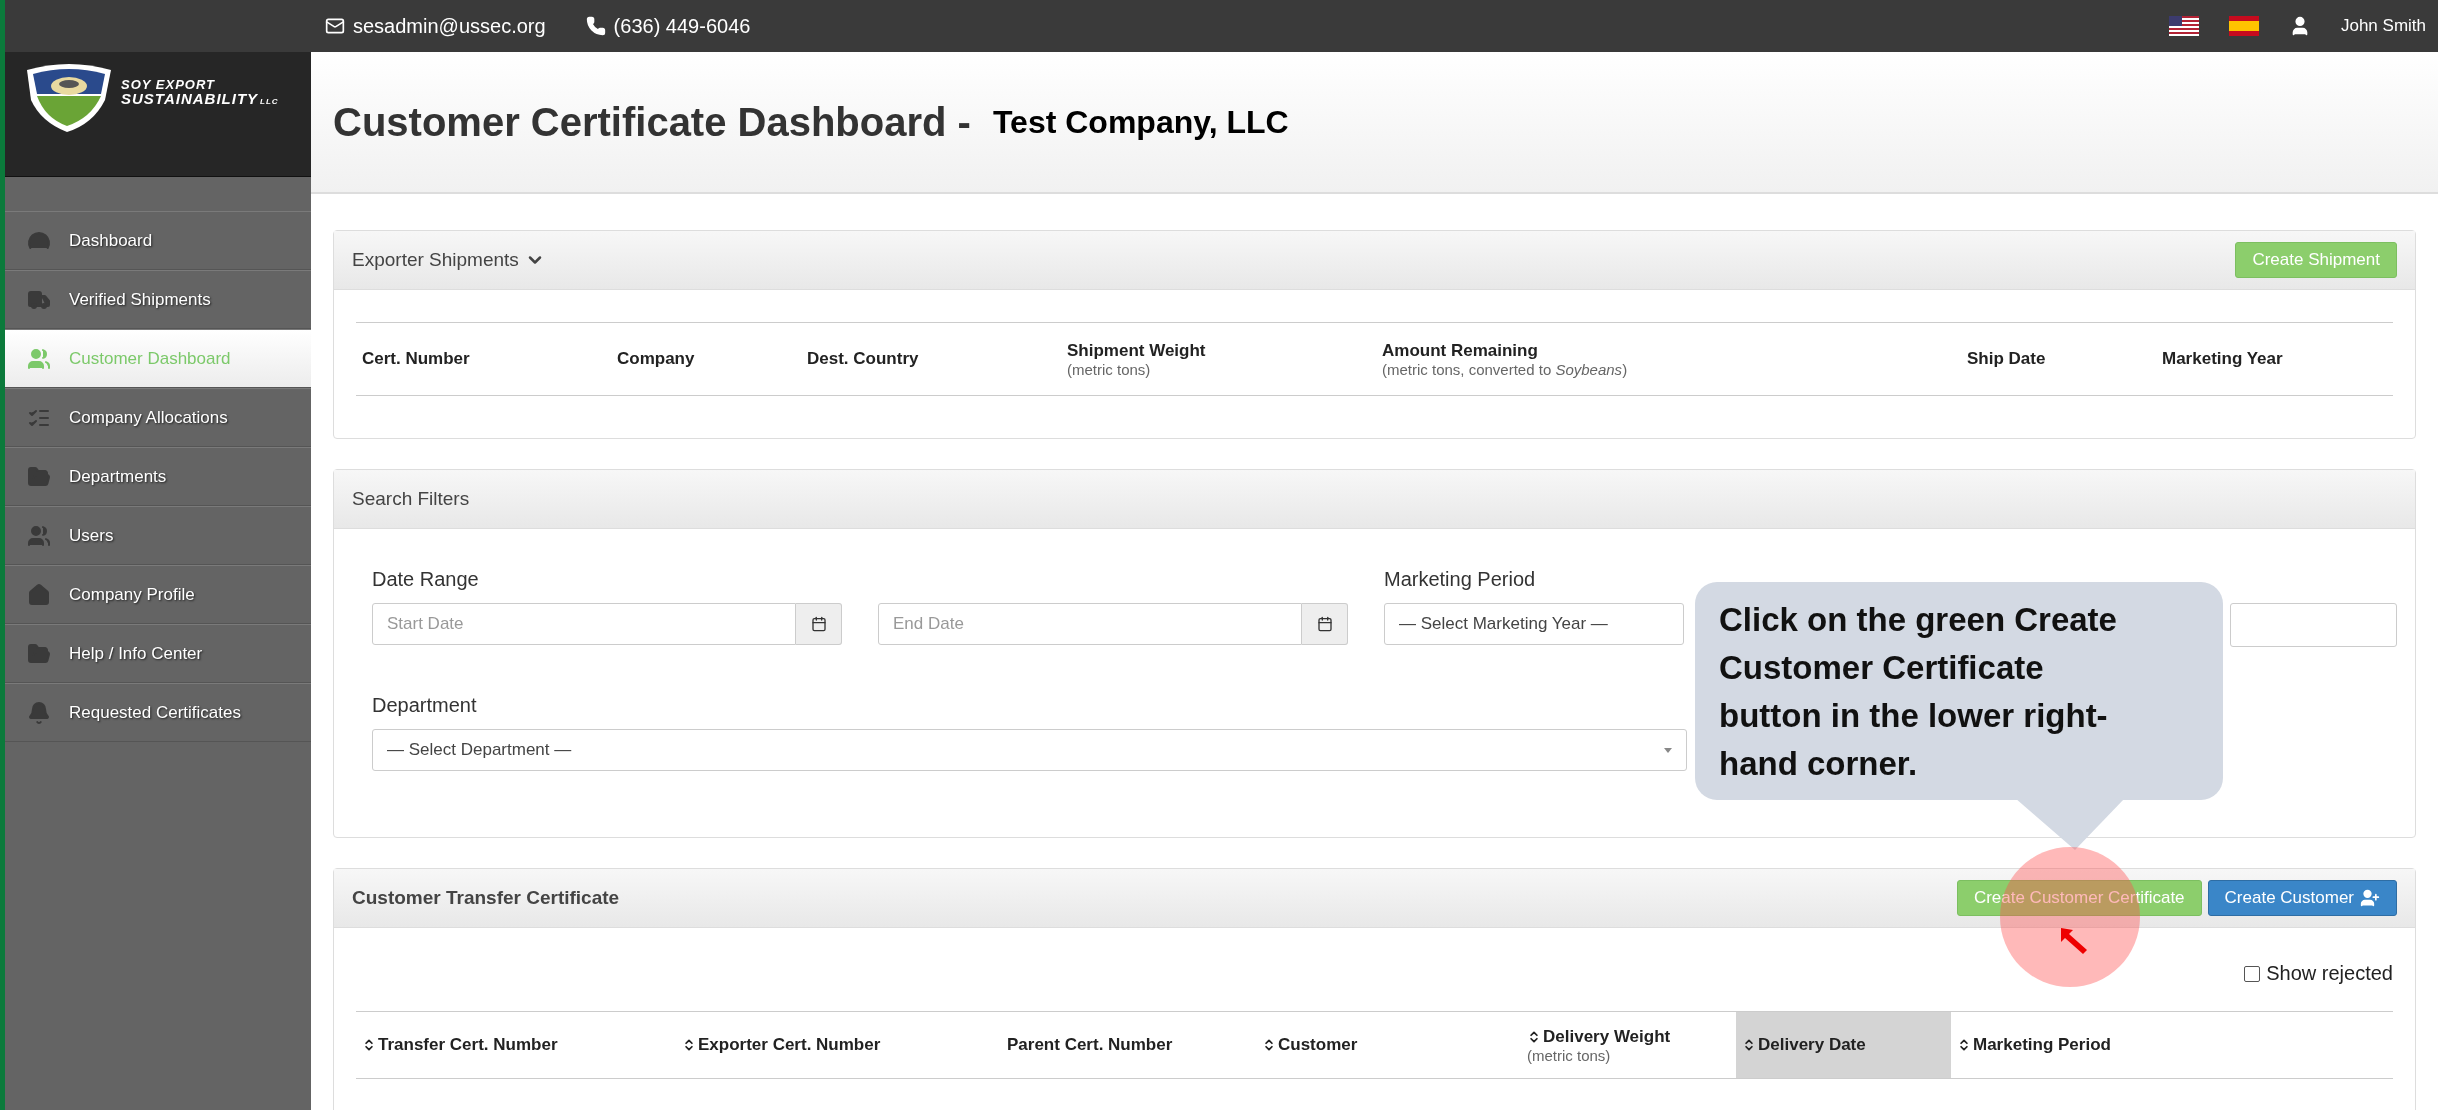  Describe the element at coordinates (2172, 1045) in the screenshot. I see `column-header: Marketing Period` at that location.